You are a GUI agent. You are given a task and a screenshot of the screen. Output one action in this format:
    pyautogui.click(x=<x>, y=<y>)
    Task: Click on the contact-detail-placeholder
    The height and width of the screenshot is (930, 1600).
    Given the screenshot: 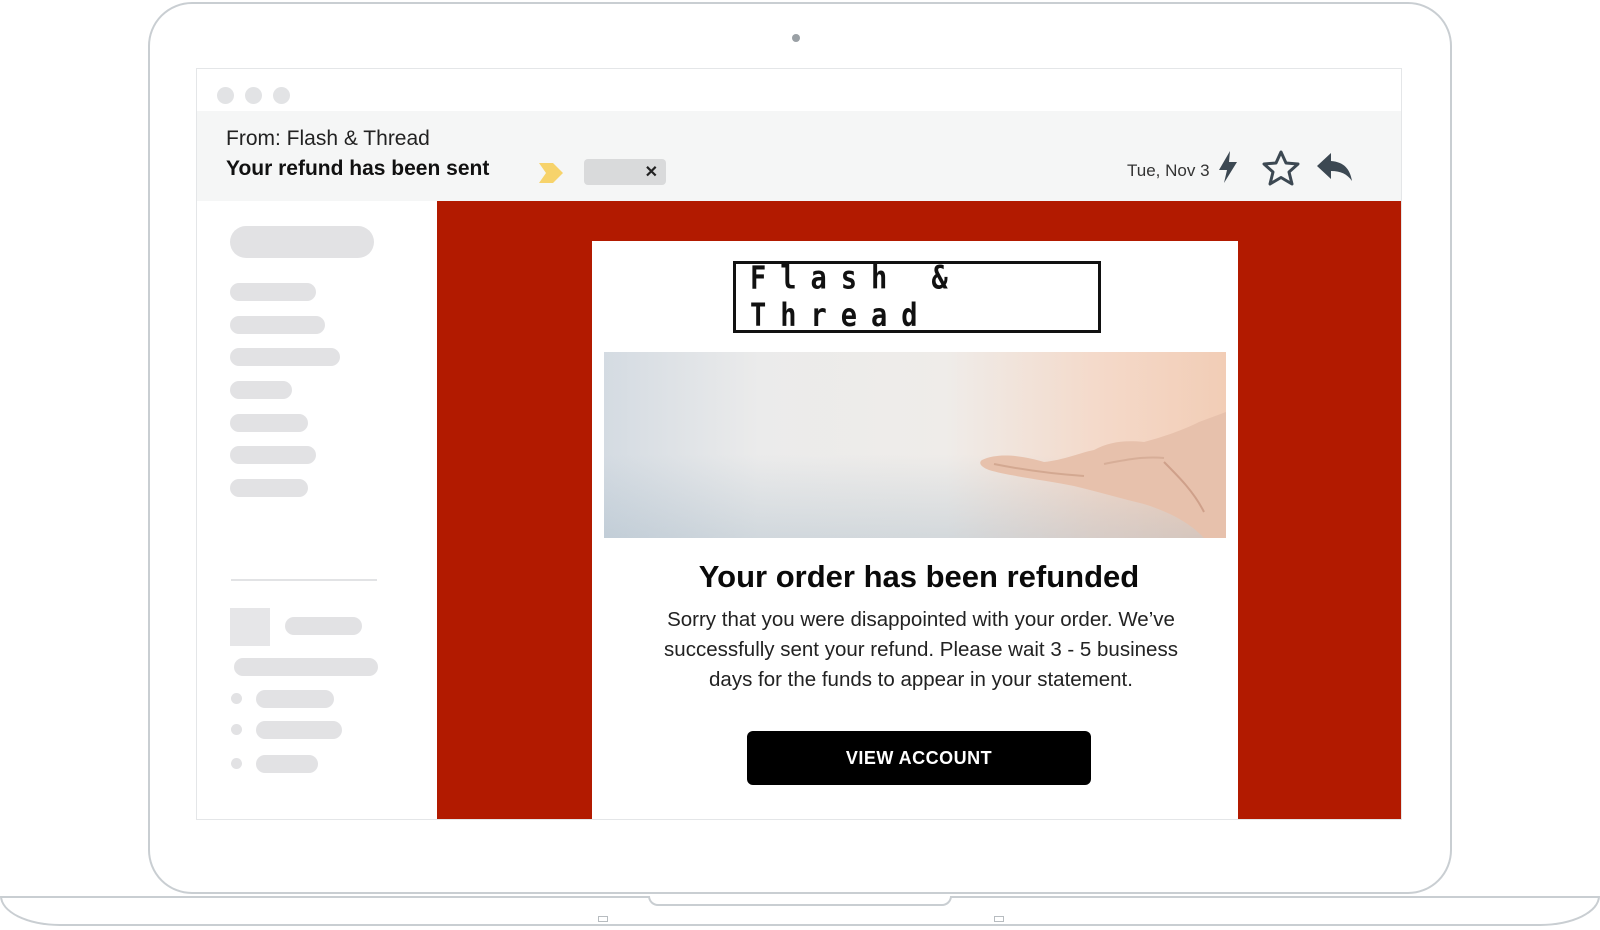 What is the action you would take?
    pyautogui.click(x=306, y=667)
    